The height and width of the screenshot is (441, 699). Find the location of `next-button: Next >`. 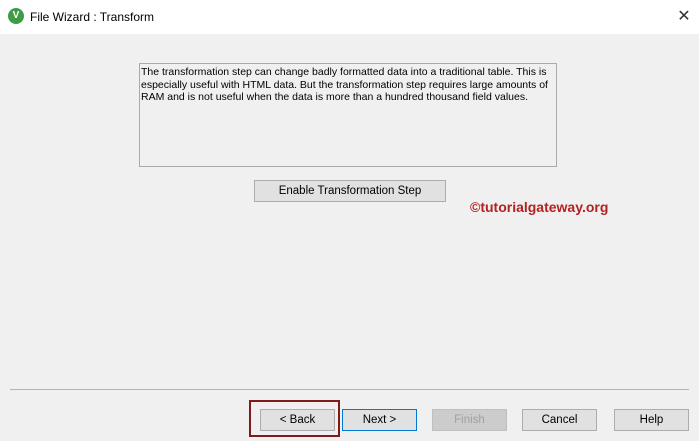

next-button: Next > is located at coordinates (379, 420).